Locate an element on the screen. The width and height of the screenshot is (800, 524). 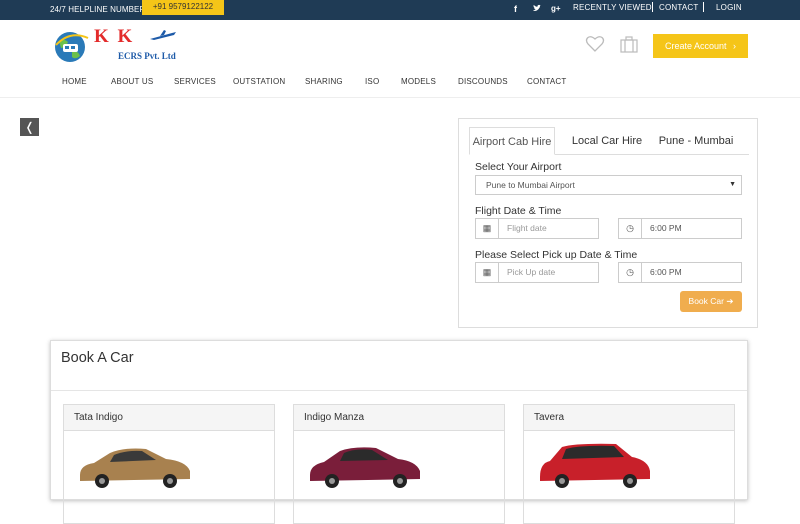
globe-logo-icon is located at coordinates (72, 47).